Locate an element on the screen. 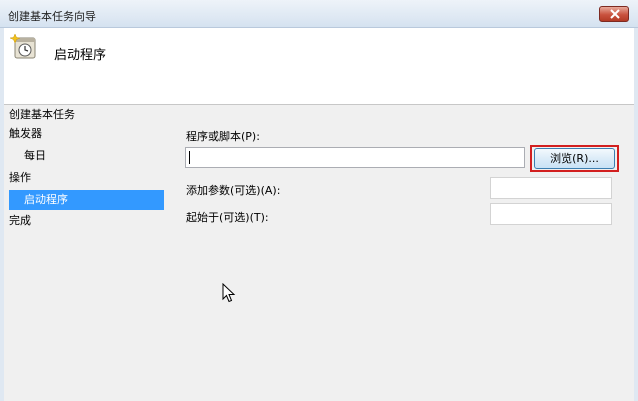 This screenshot has height=401, width=638. sidebar-item-start-program: 启动程序 is located at coordinates (86, 200).